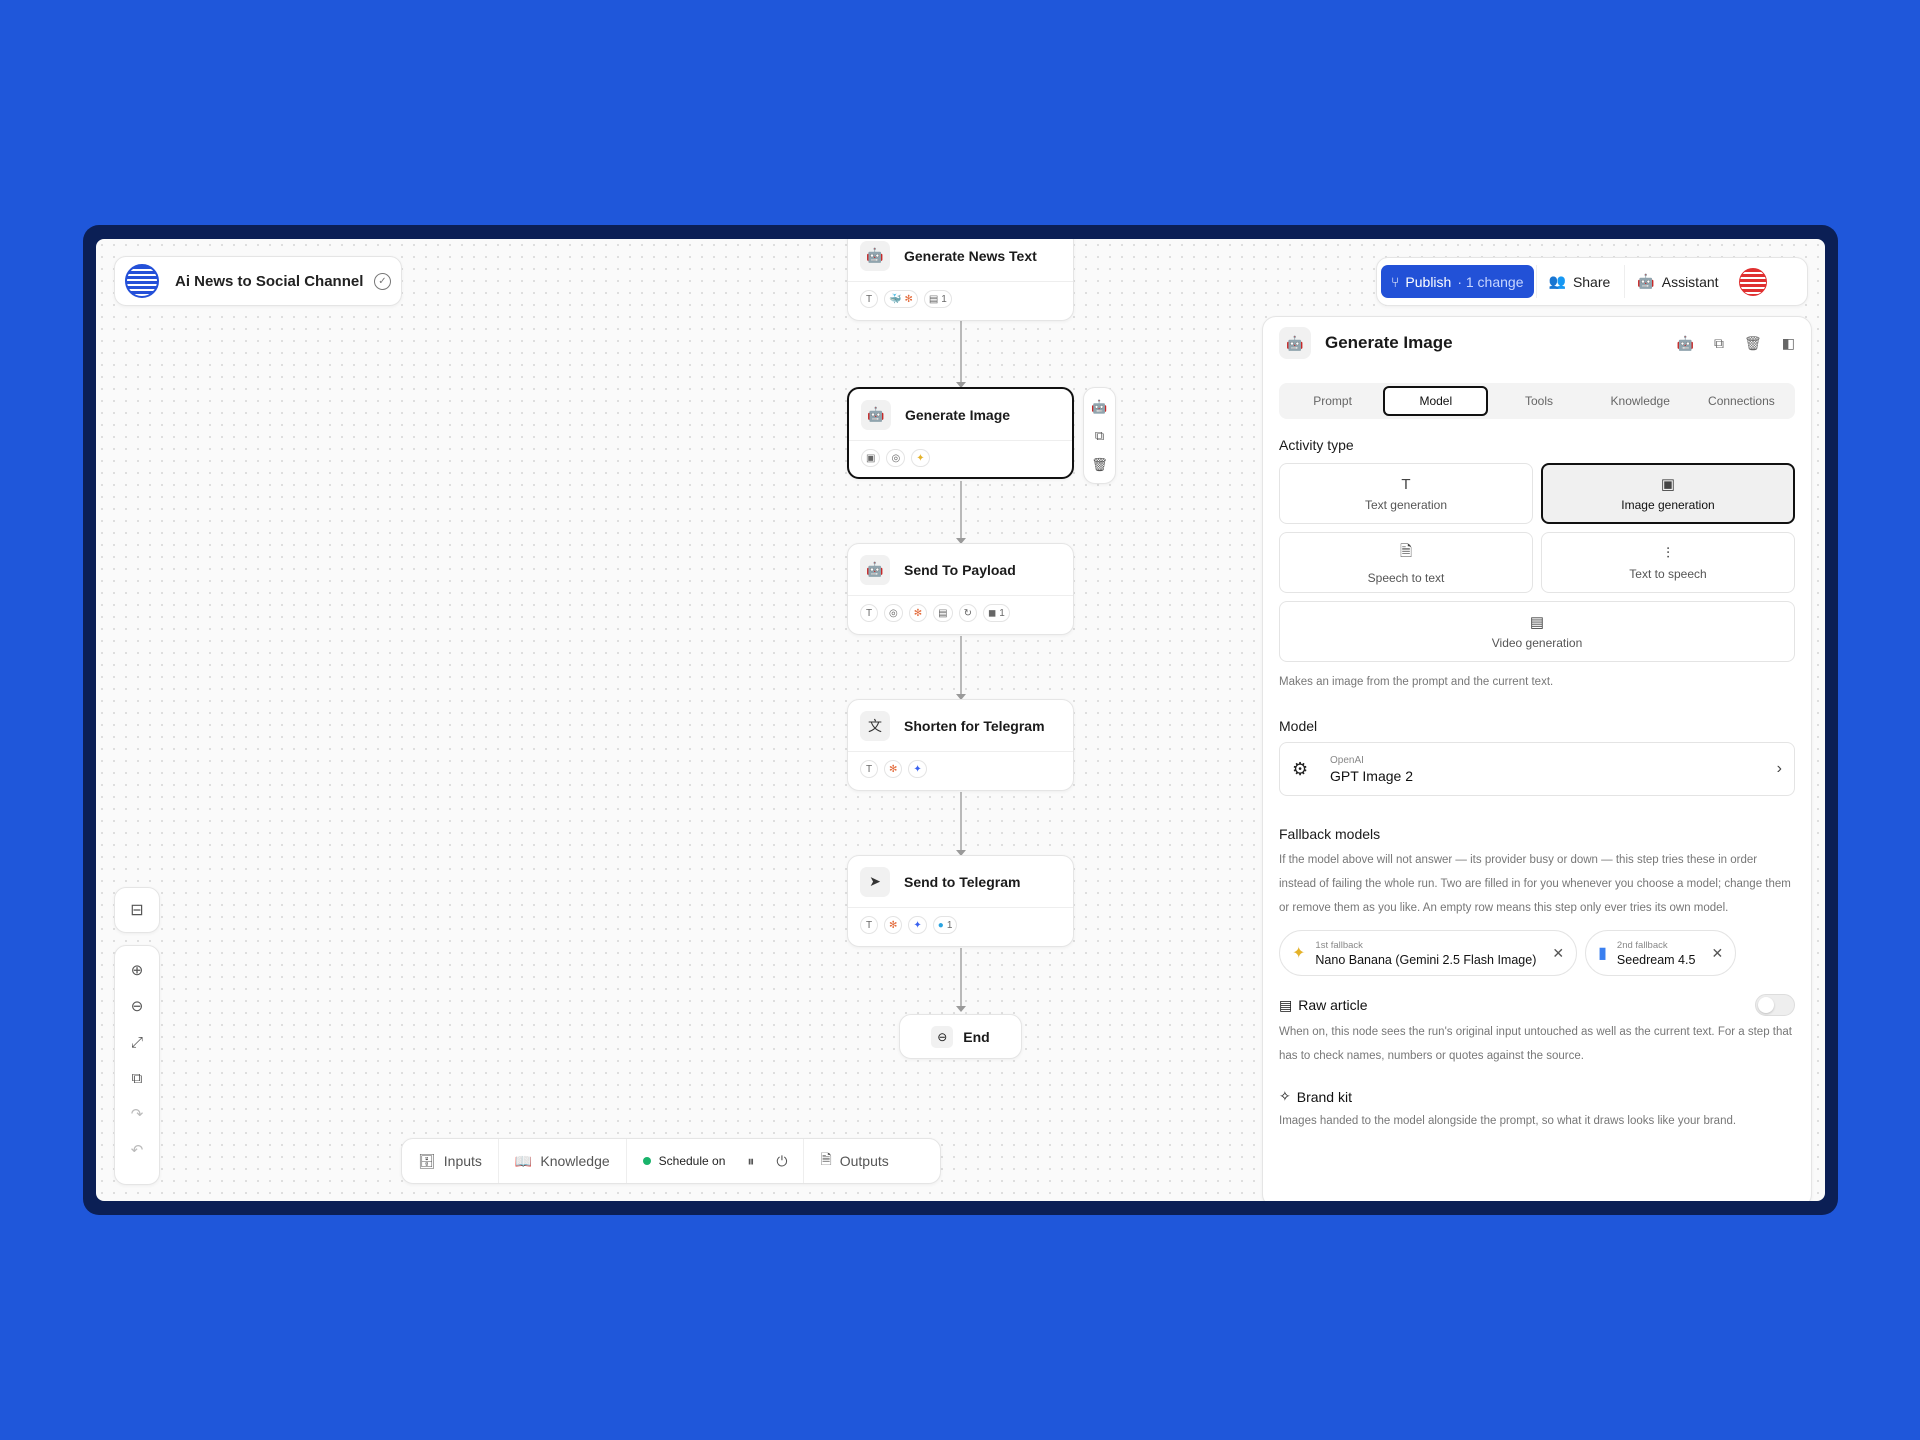 The image size is (1920, 1440). I want to click on collapse-panel-icon: ◧, so click(1788, 343).